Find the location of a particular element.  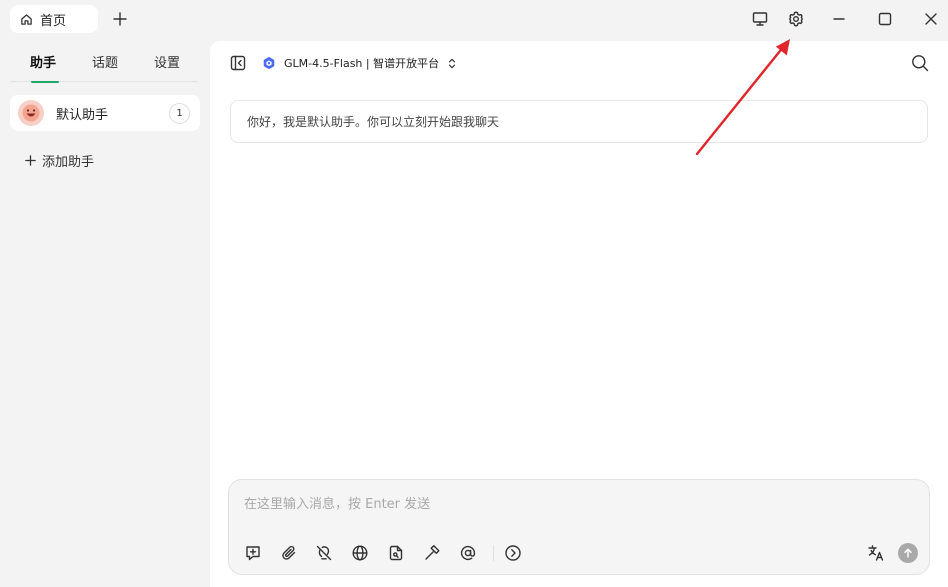

tab-topics: 话题 is located at coordinates (105, 61).